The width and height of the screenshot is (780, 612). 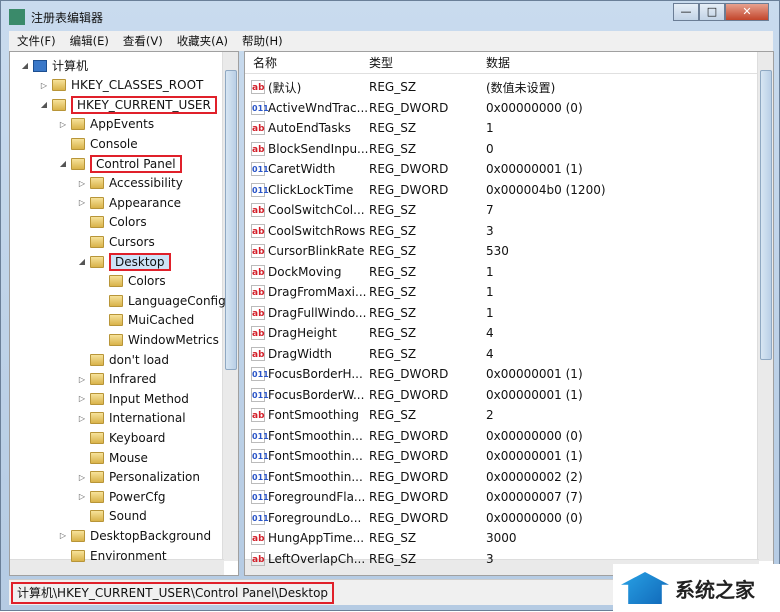 I want to click on tree-item-label: Input Method, so click(x=149, y=398).